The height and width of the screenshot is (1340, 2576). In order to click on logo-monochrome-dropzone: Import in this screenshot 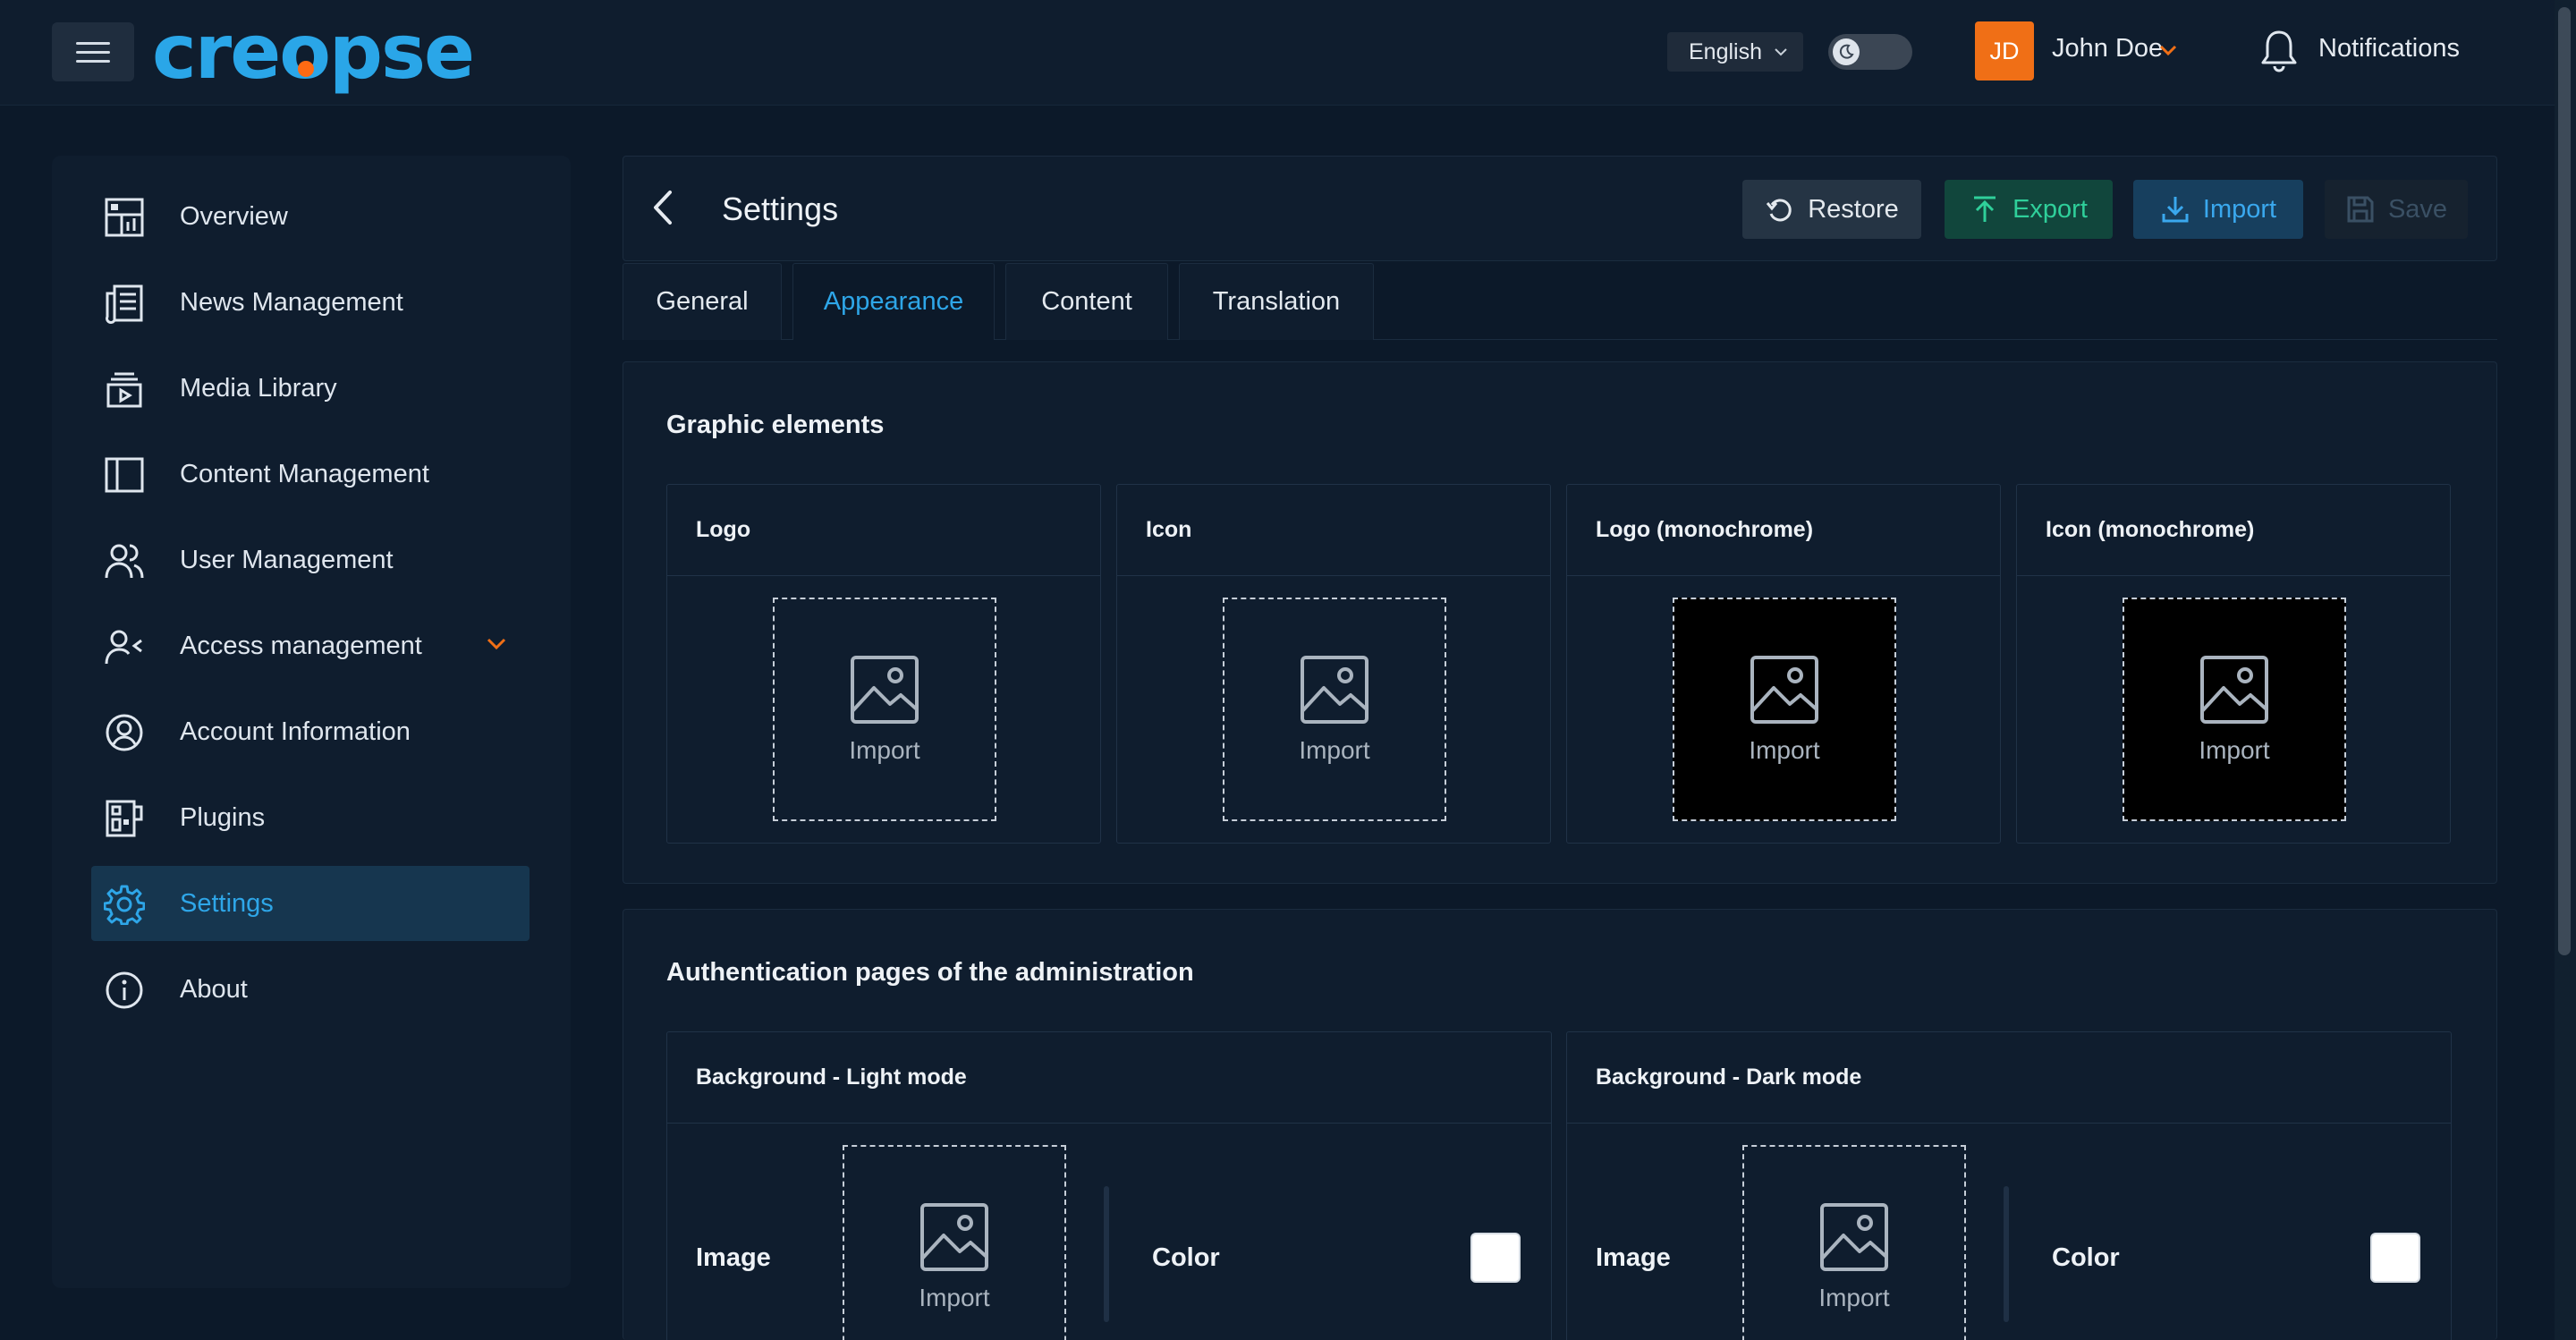, I will do `click(1784, 709)`.